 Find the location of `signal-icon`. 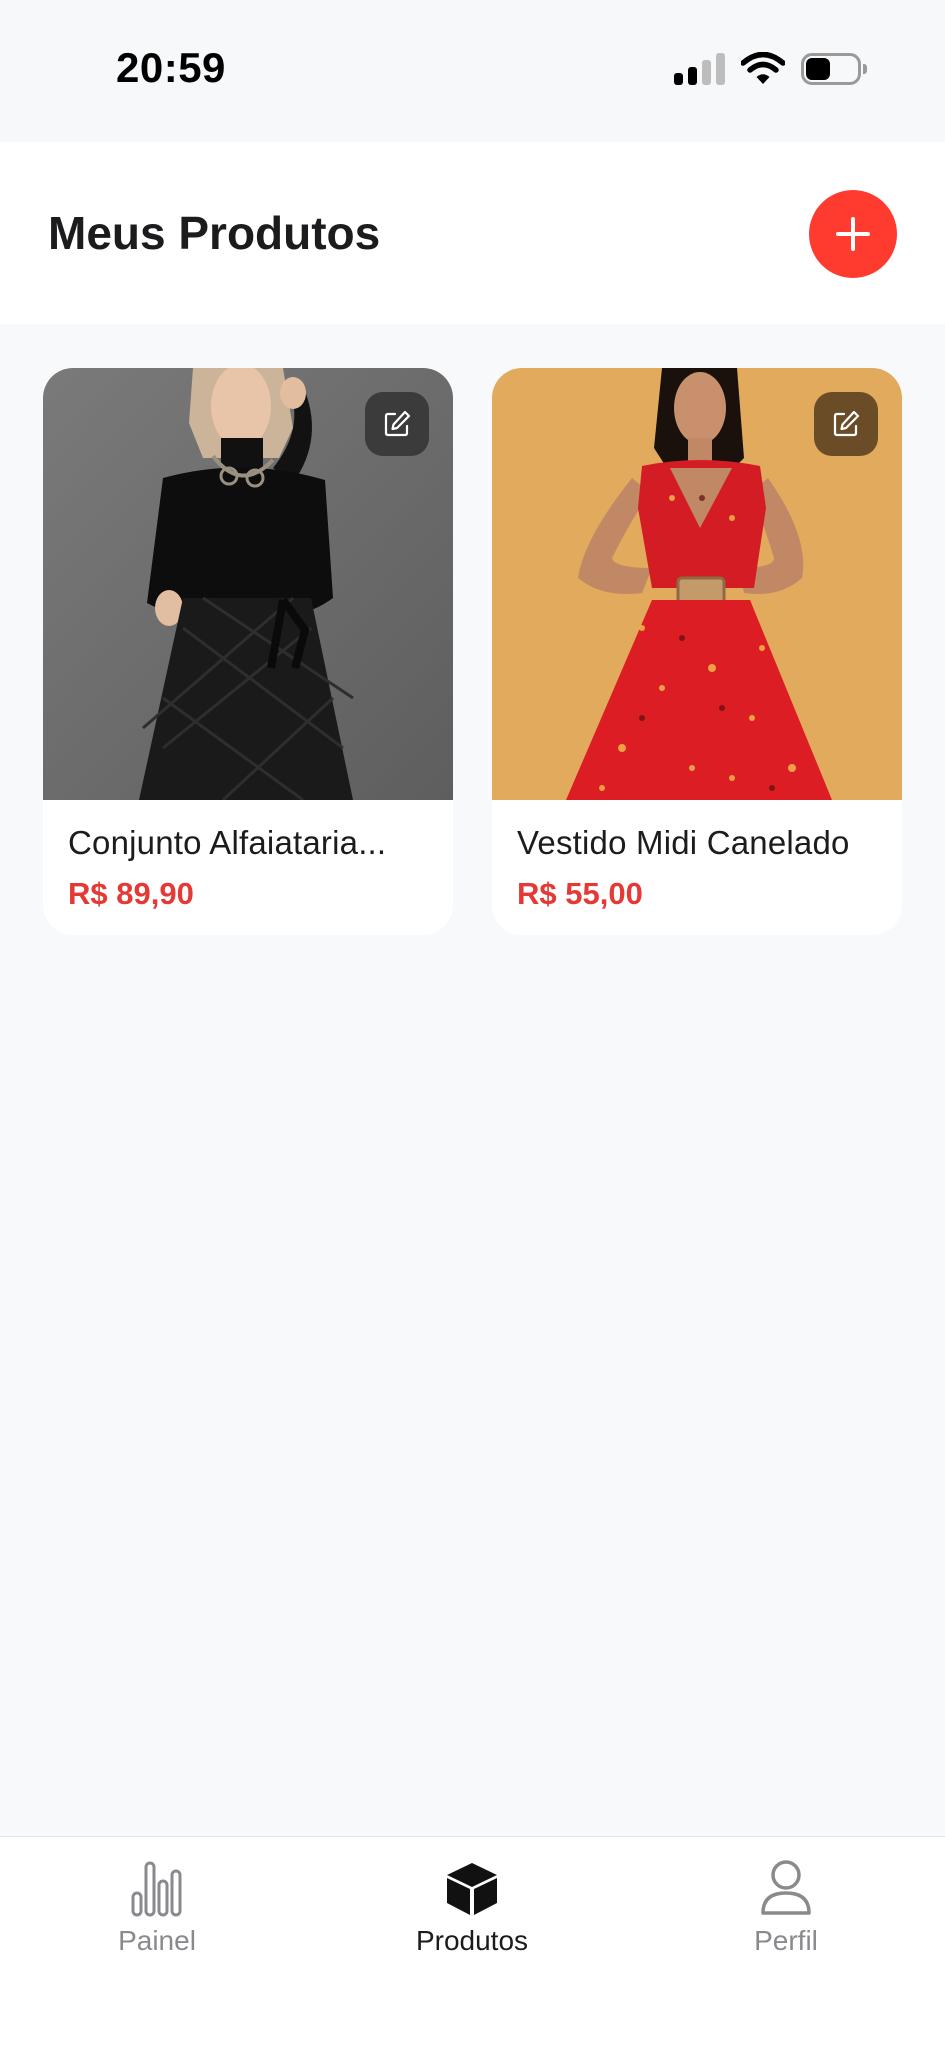

signal-icon is located at coordinates (699, 69).